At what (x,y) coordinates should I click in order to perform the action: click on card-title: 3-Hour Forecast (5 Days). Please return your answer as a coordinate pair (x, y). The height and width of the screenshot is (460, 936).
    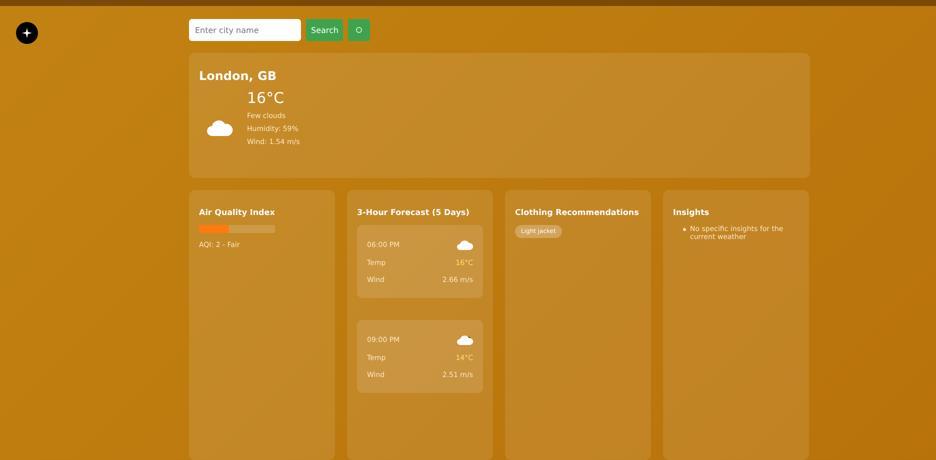
    Looking at the image, I should click on (413, 212).